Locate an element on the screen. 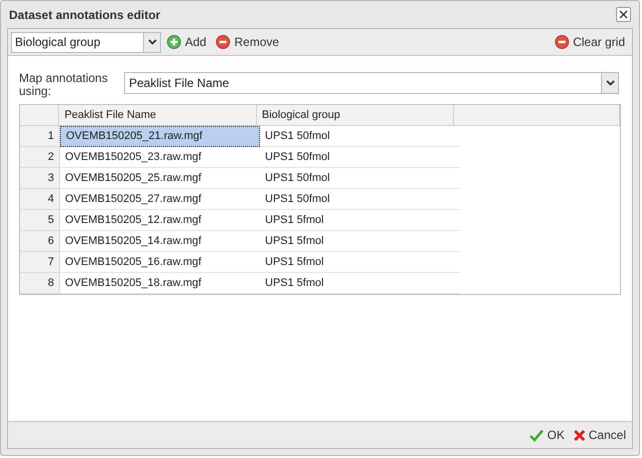 This screenshot has height=458, width=642. table-row: 1 OVEMB150205_21.raw.mgf UPS1 50fmol is located at coordinates (320, 136).